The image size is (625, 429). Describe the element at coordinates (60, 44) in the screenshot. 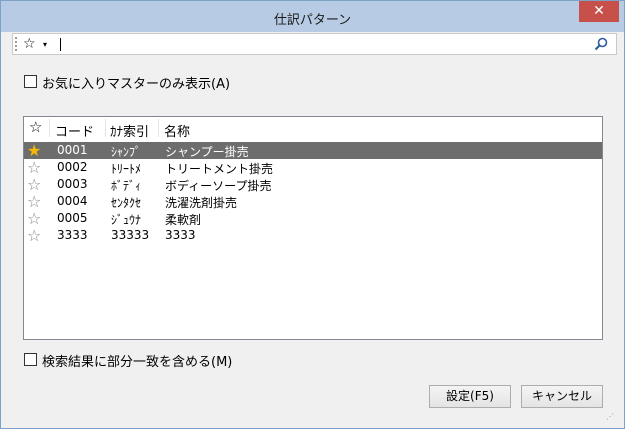

I see `text-cursor` at that location.